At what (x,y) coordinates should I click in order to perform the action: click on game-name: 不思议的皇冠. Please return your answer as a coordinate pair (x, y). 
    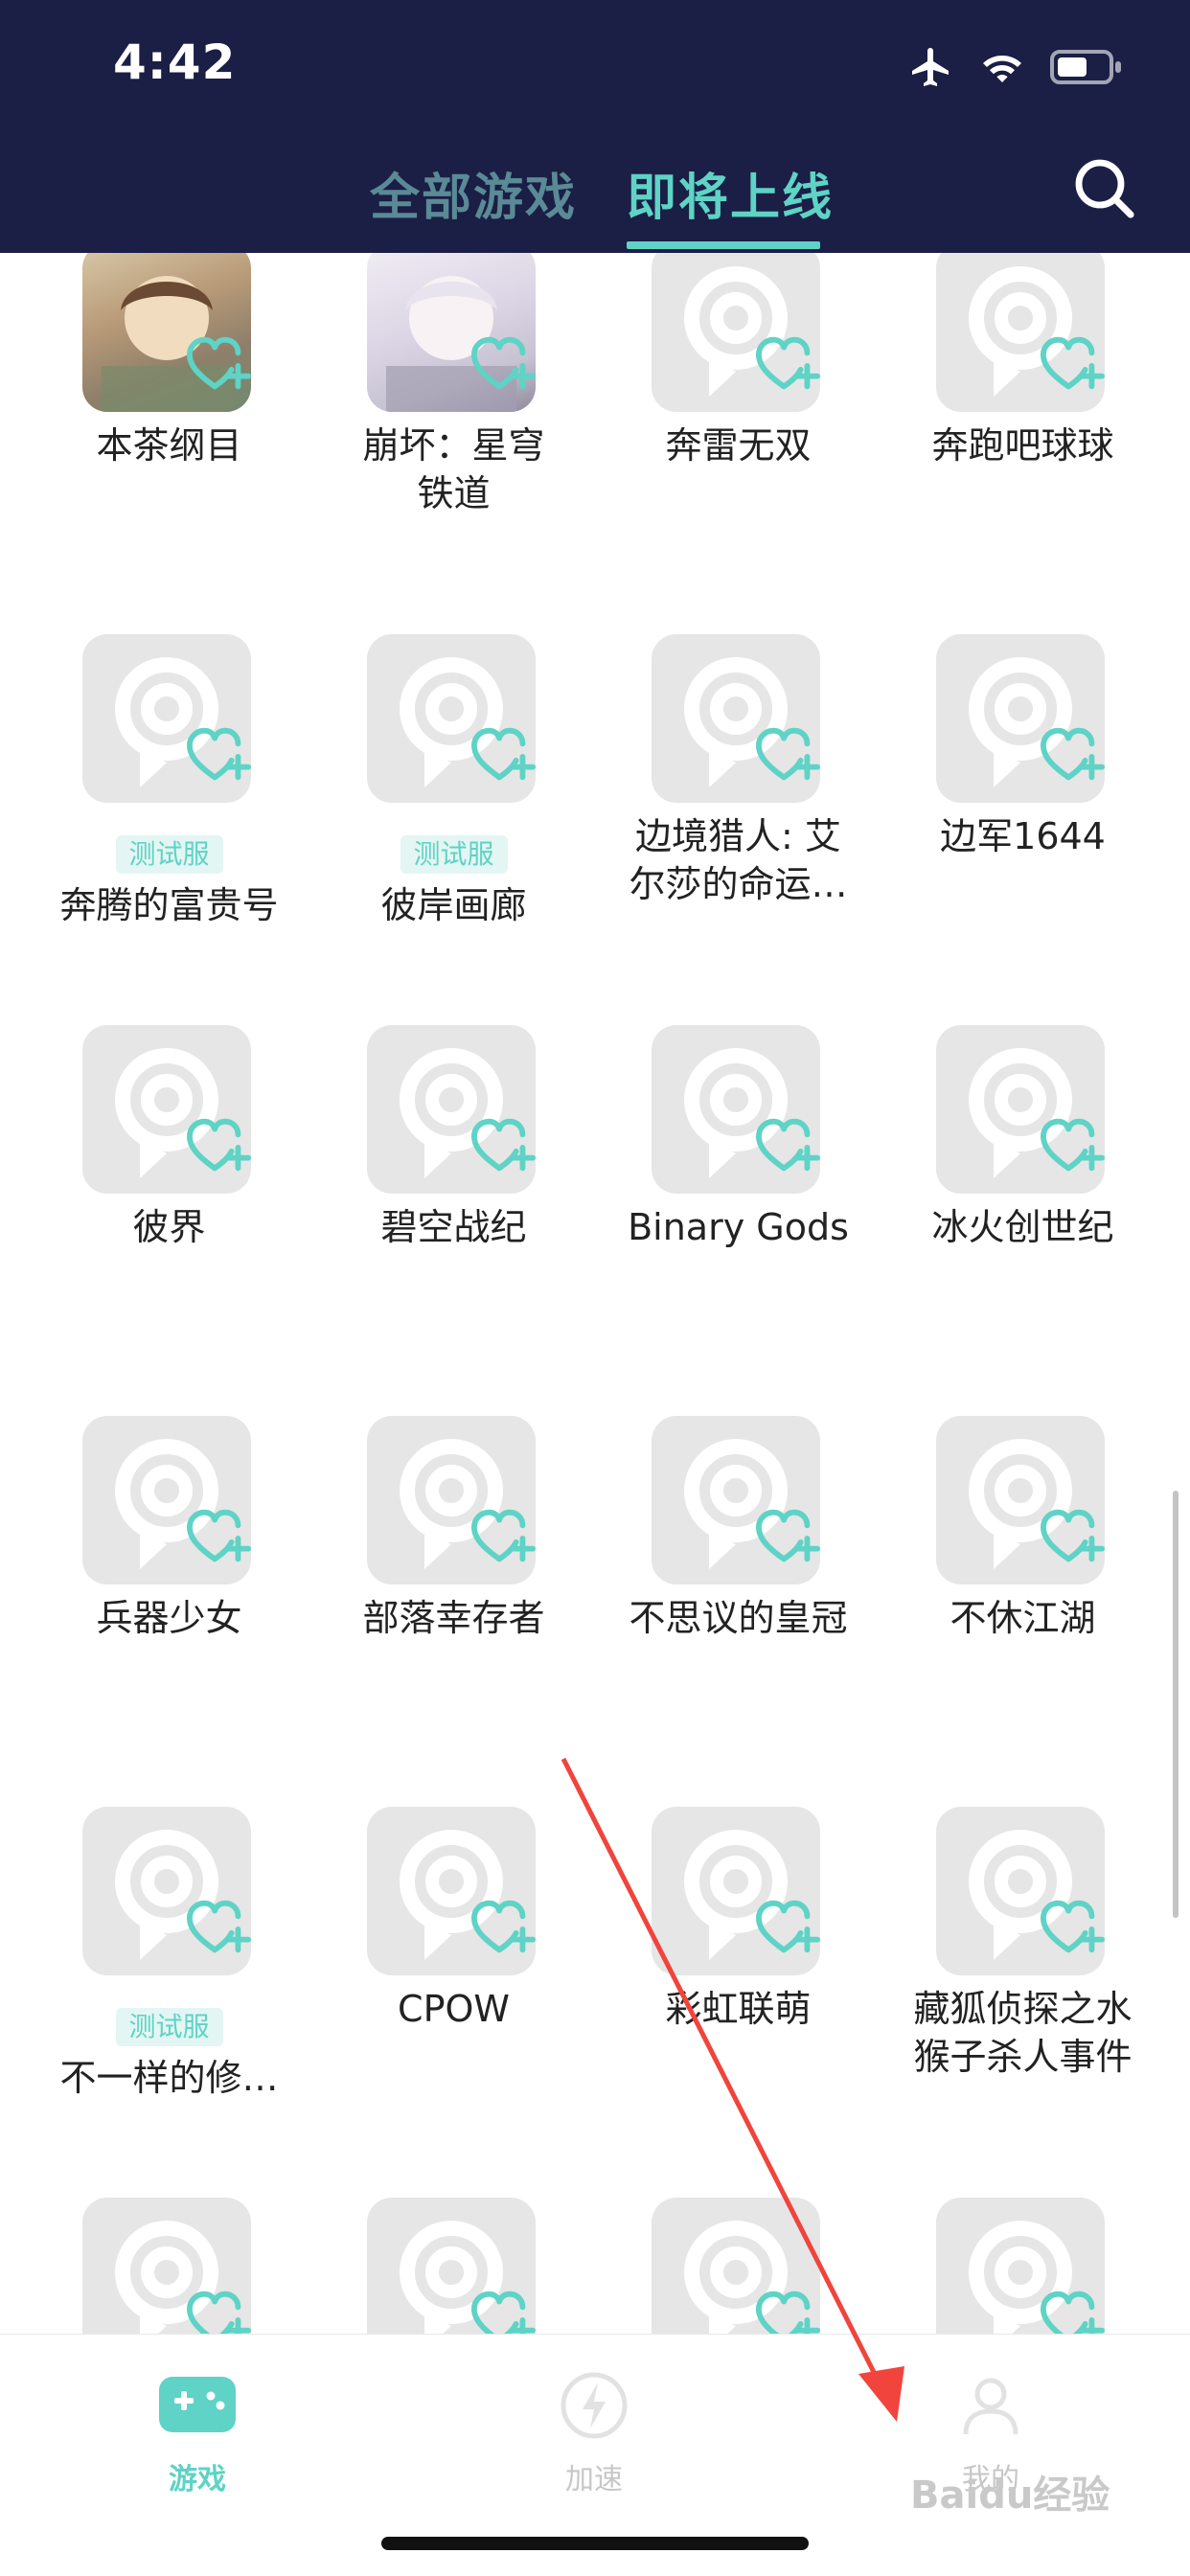
    Looking at the image, I should click on (739, 1618).